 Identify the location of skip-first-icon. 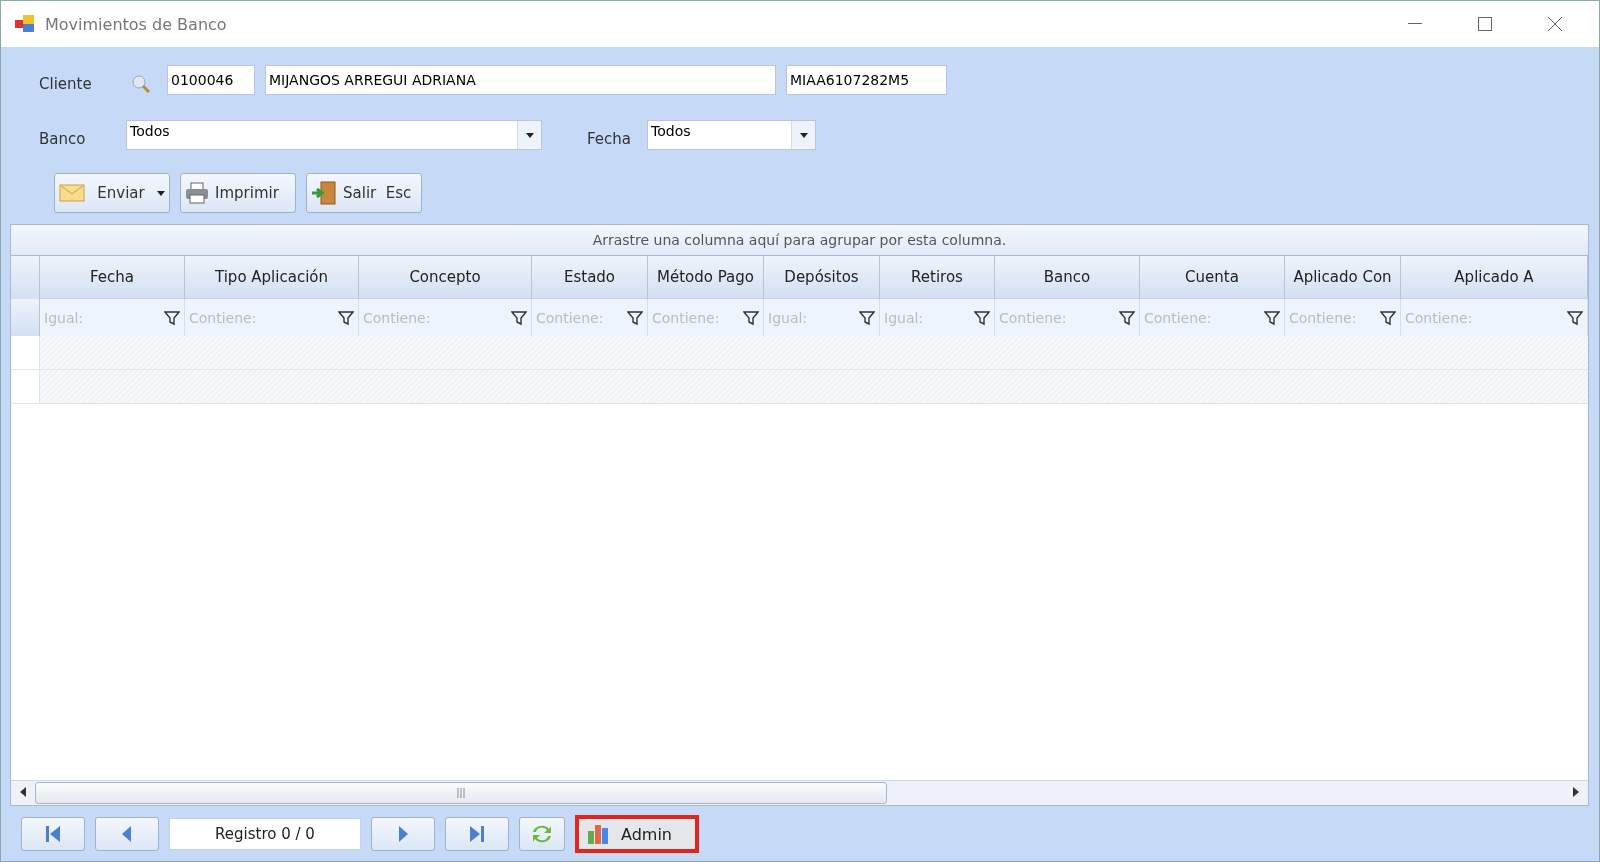
(53, 834).